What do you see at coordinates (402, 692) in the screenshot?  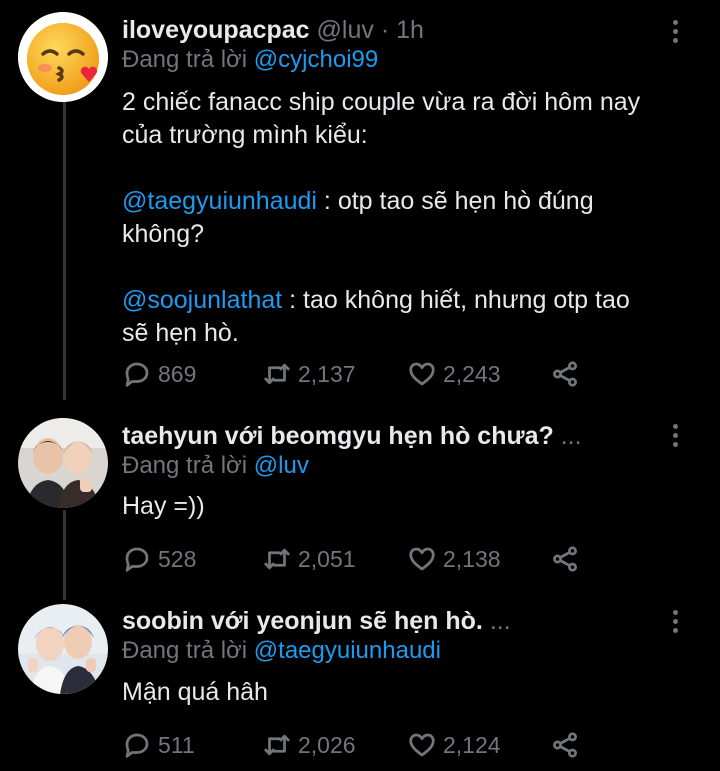 I see `tweet-text: Mận quá hâh` at bounding box center [402, 692].